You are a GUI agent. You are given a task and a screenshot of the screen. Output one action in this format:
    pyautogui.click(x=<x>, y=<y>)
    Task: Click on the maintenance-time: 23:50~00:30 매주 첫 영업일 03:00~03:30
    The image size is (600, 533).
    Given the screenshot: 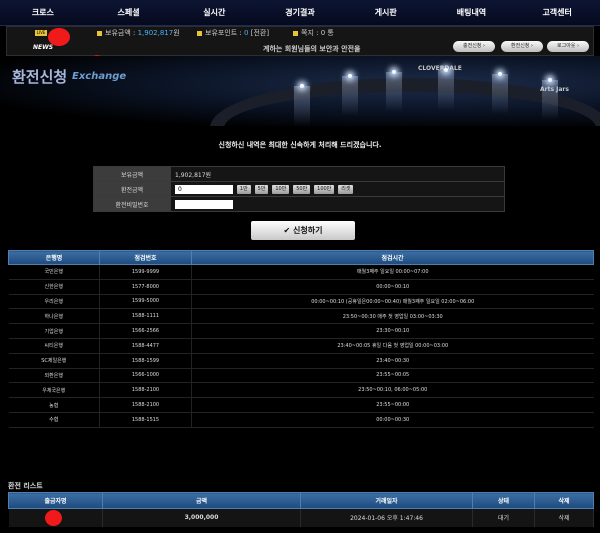 What is the action you would take?
    pyautogui.click(x=392, y=316)
    